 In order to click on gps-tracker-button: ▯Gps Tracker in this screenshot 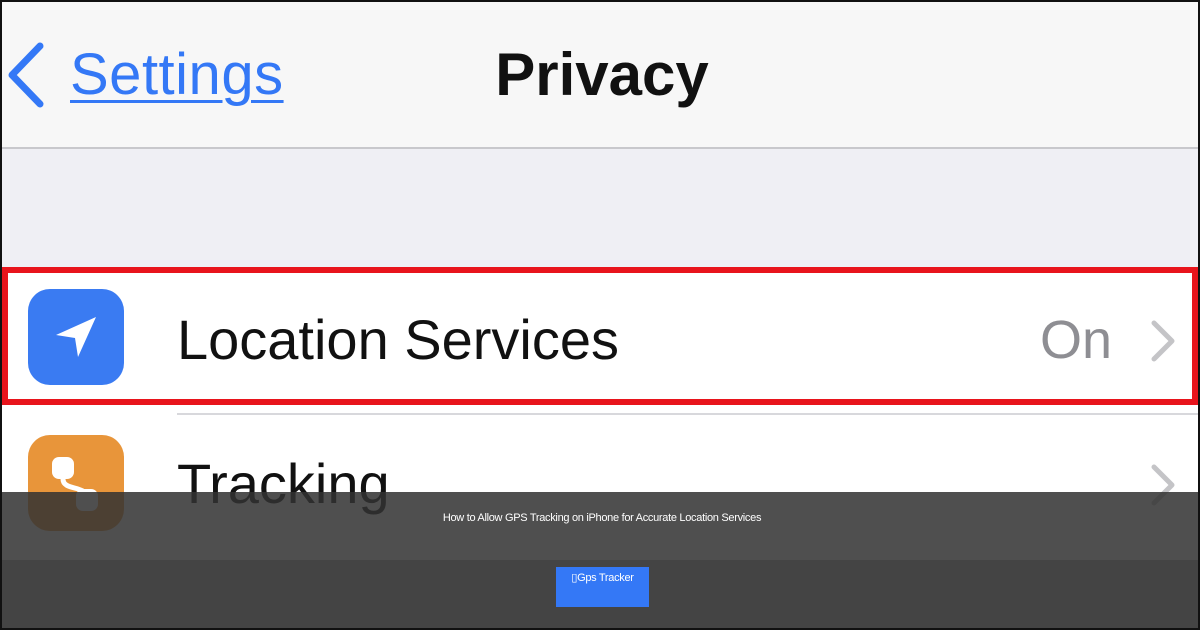, I will do `click(602, 587)`.